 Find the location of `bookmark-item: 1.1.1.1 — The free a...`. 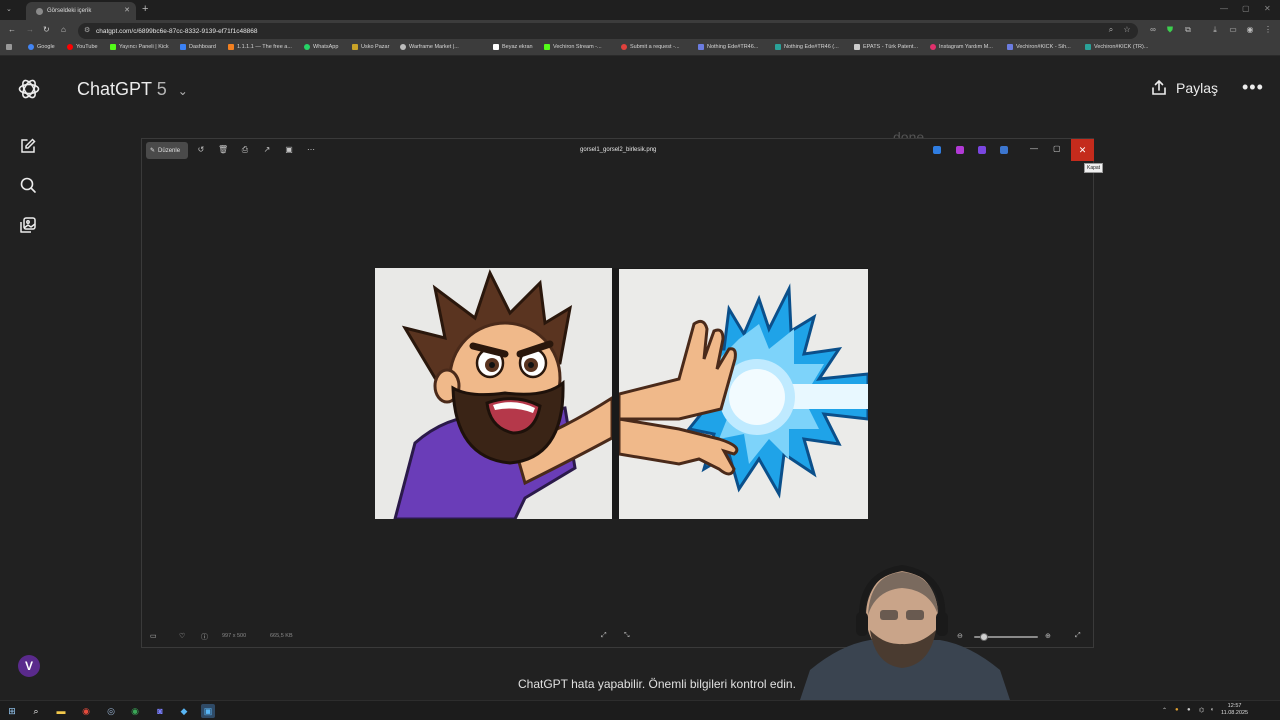

bookmark-item: 1.1.1.1 — The free a... is located at coordinates (260, 47).